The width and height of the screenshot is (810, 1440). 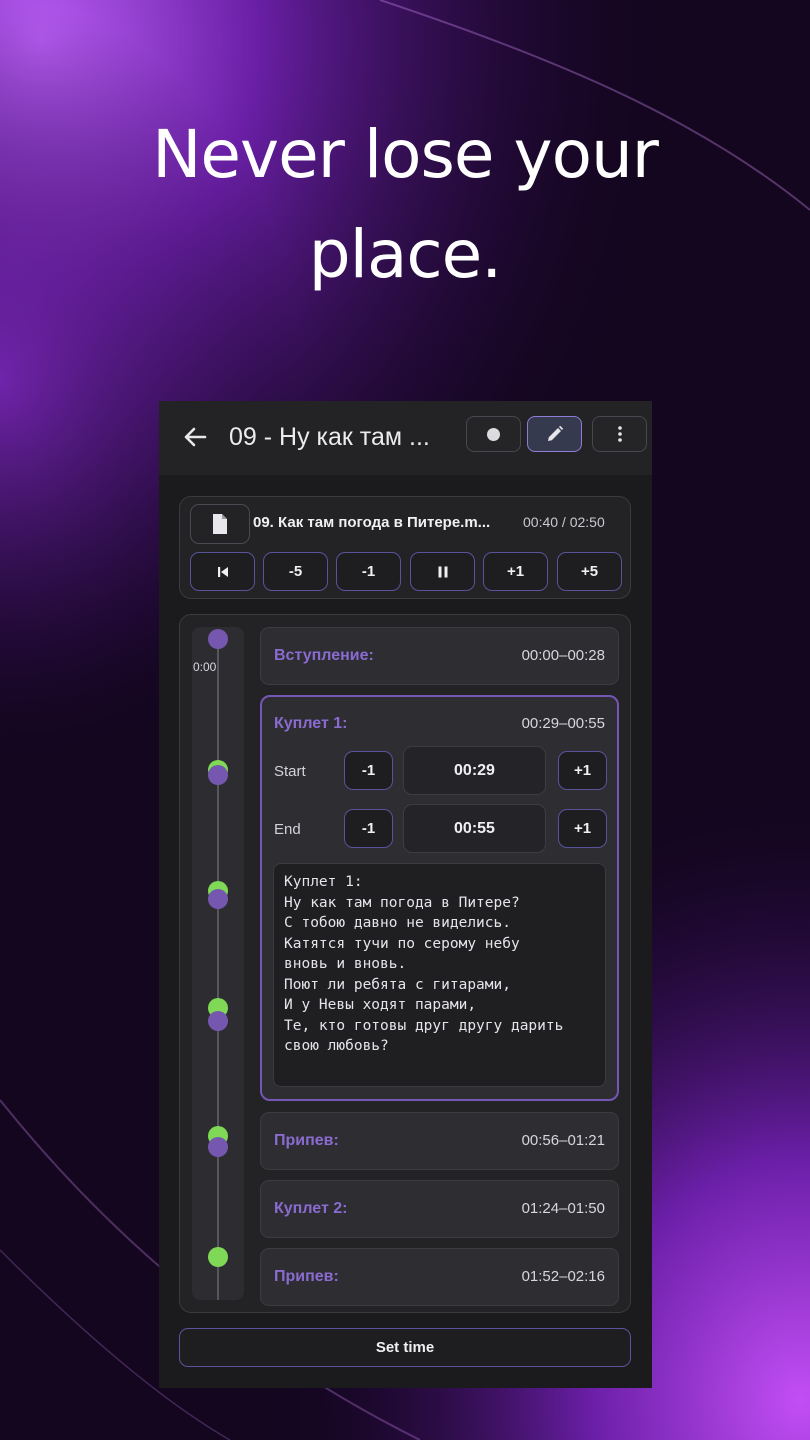 I want to click on forward-5-button: +5, so click(x=589, y=571).